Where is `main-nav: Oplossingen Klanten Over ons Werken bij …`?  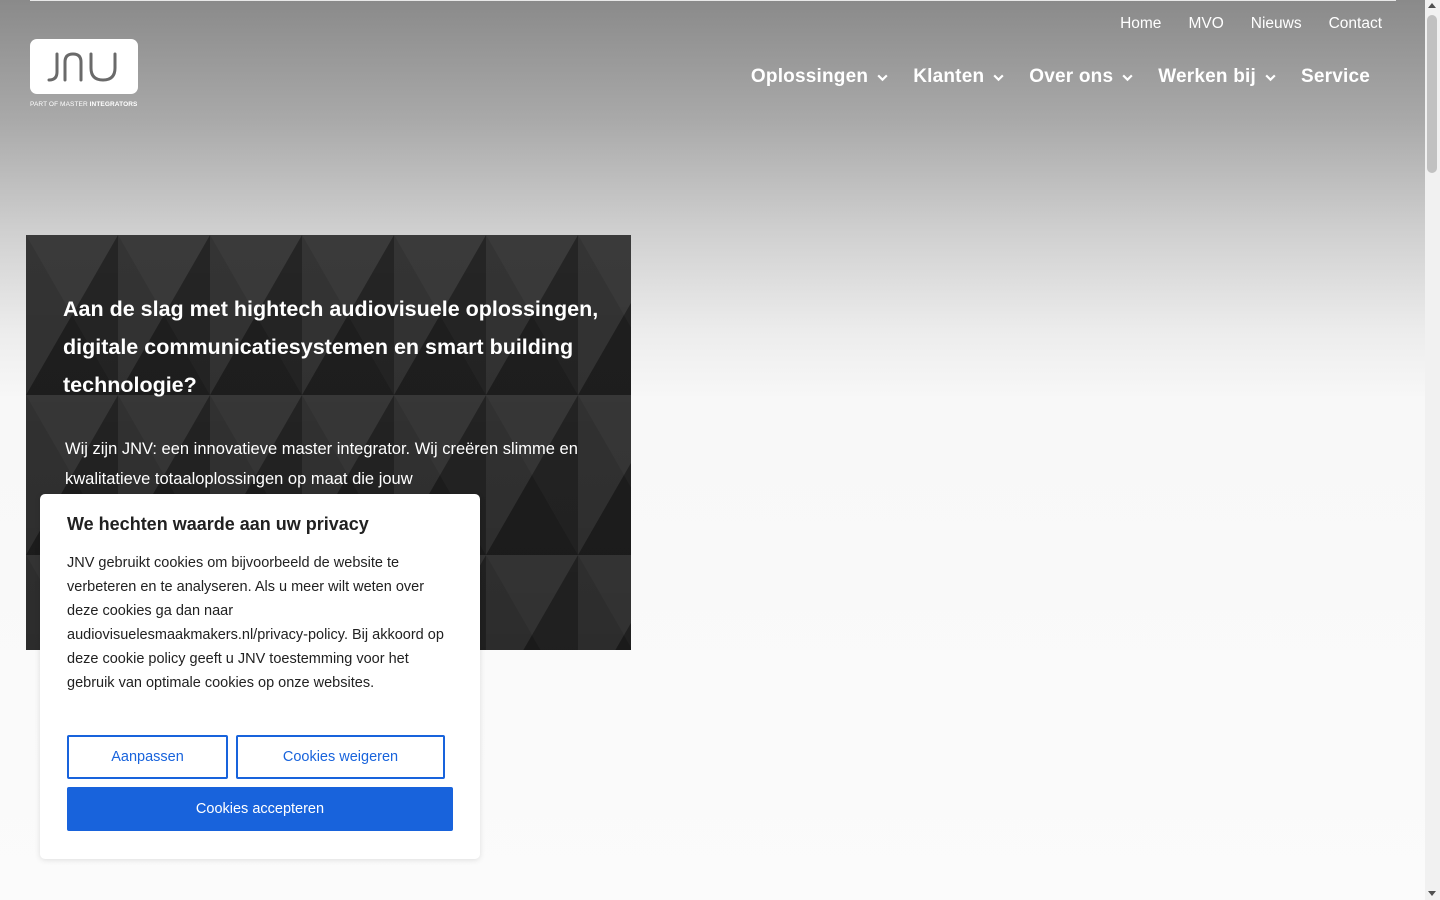
main-nav: Oplossingen Klanten Over ons Werken bij … is located at coordinates (1060, 77).